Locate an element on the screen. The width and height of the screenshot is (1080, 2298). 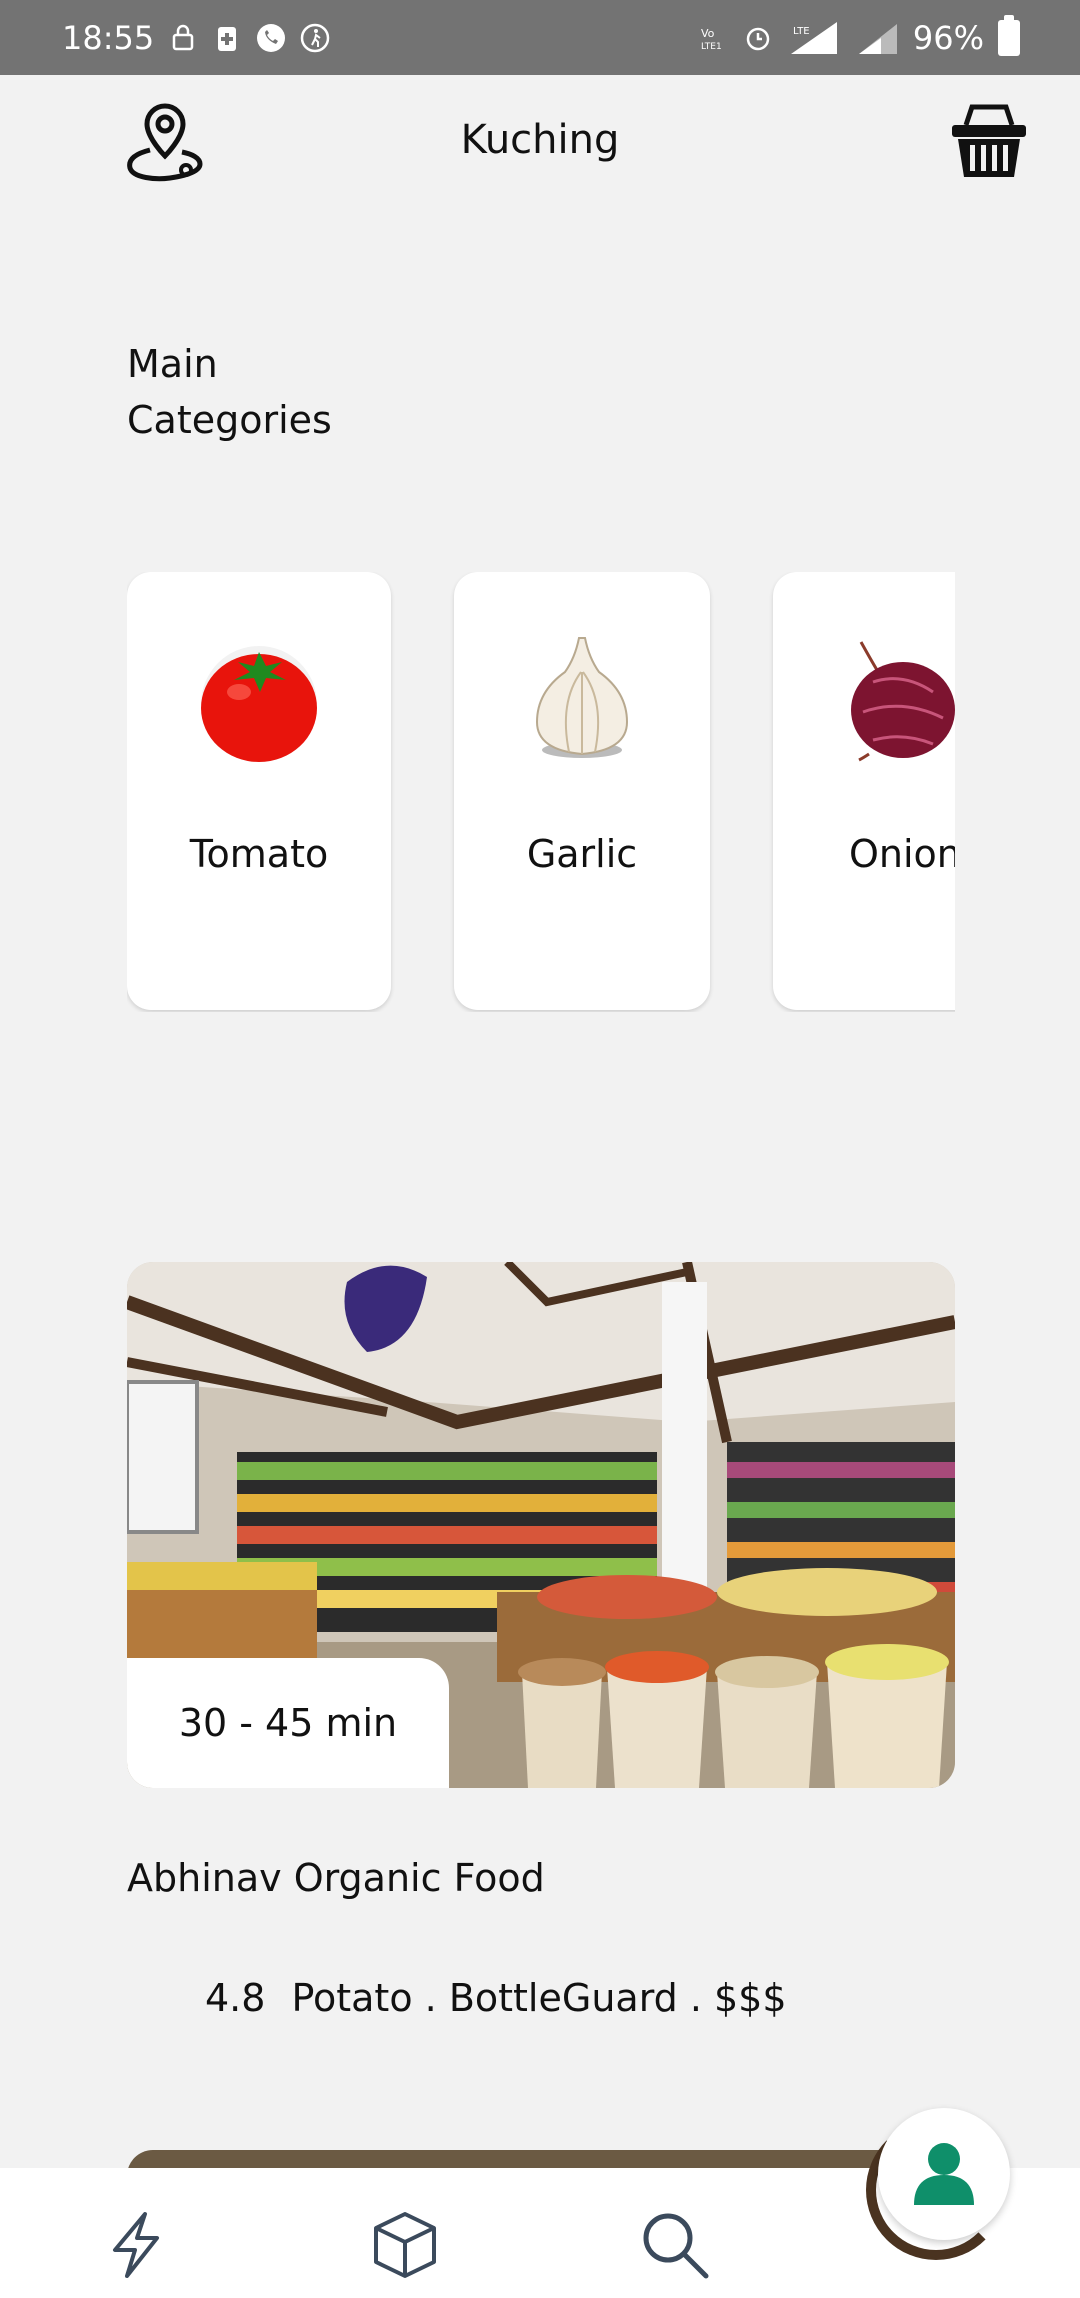
category-card-onion: Onion is located at coordinates (864, 791).